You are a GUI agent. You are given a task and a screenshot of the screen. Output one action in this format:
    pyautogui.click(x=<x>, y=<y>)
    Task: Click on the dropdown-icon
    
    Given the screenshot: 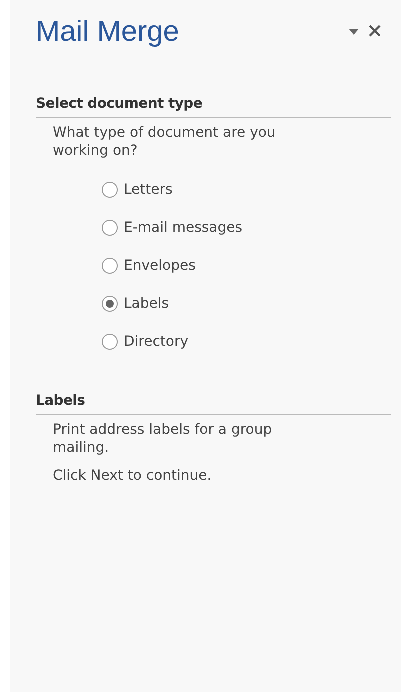 What is the action you would take?
    pyautogui.click(x=354, y=32)
    